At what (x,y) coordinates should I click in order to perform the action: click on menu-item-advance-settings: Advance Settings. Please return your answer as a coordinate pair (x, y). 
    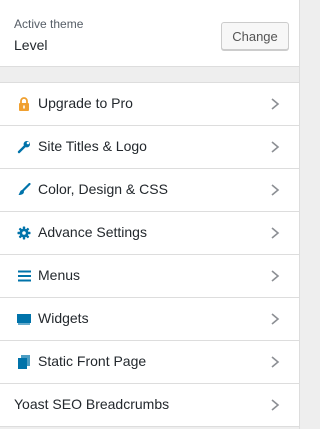
    Looking at the image, I should click on (149, 233).